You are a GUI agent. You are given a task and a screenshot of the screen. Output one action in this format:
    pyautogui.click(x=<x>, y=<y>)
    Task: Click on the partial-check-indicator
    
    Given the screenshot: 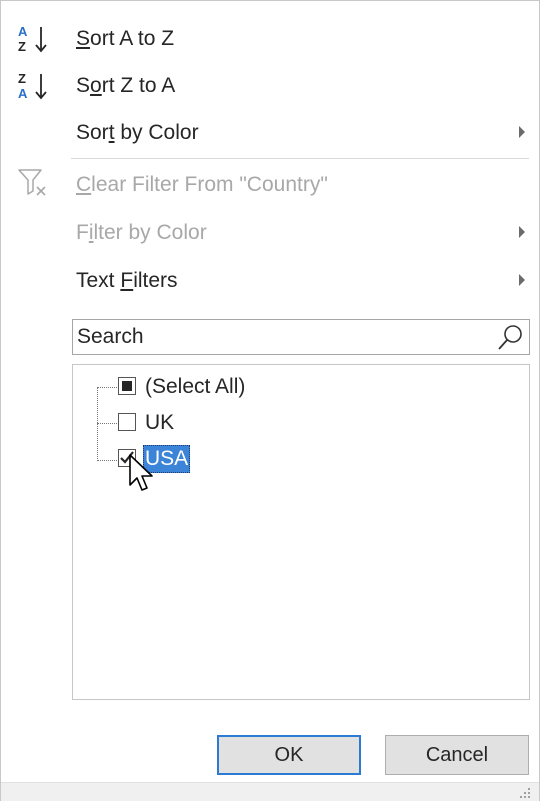 What is the action you would take?
    pyautogui.click(x=127, y=386)
    